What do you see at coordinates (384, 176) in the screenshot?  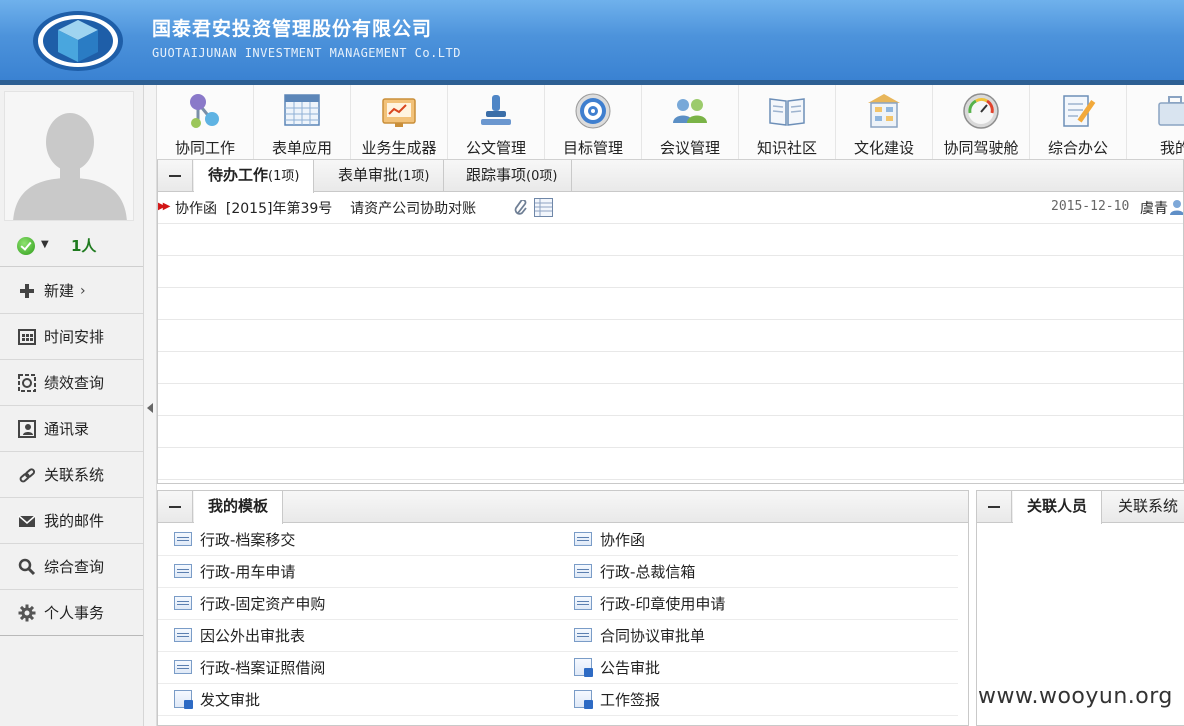 I see `tab-form-approval: 表单审批(1项)` at bounding box center [384, 176].